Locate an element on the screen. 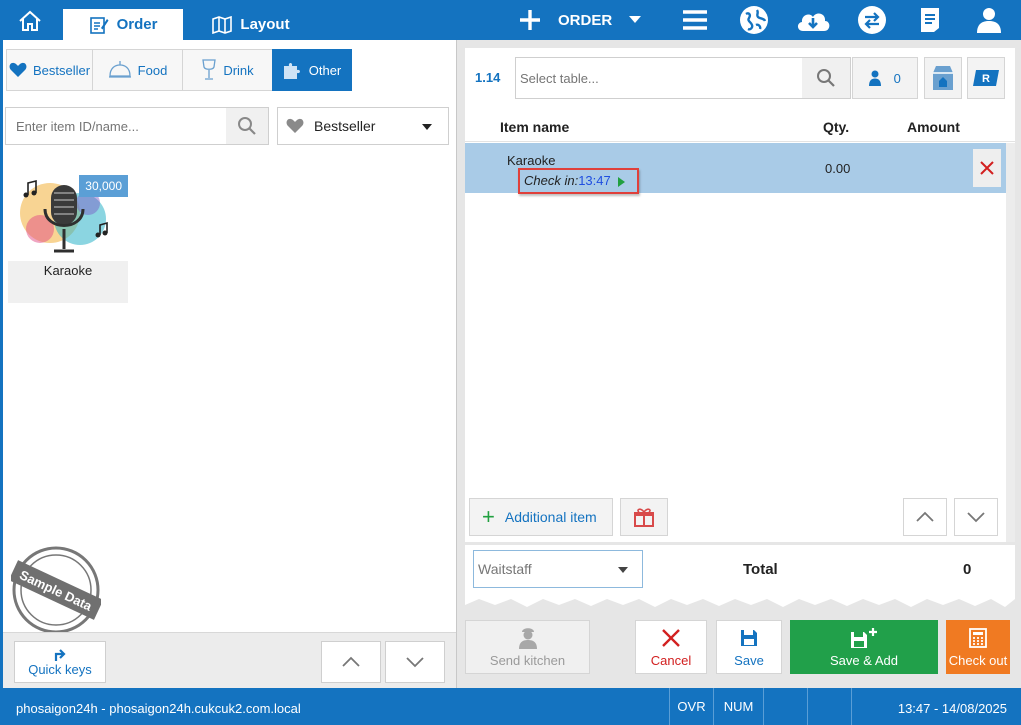 The height and width of the screenshot is (725, 1021). column-qty: Qty. is located at coordinates (836, 127).